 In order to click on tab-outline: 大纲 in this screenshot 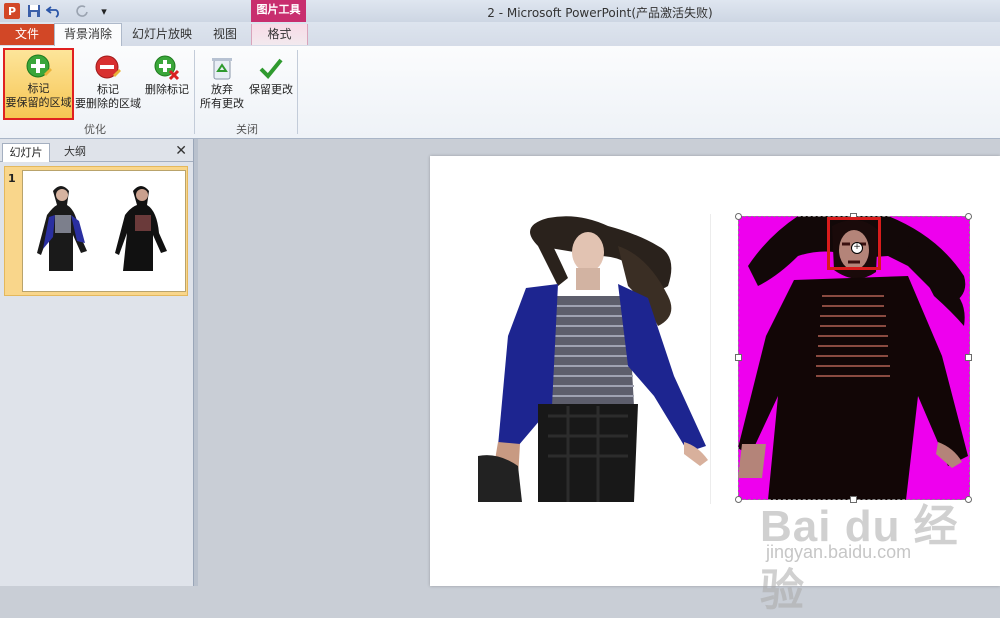, I will do `click(75, 152)`.